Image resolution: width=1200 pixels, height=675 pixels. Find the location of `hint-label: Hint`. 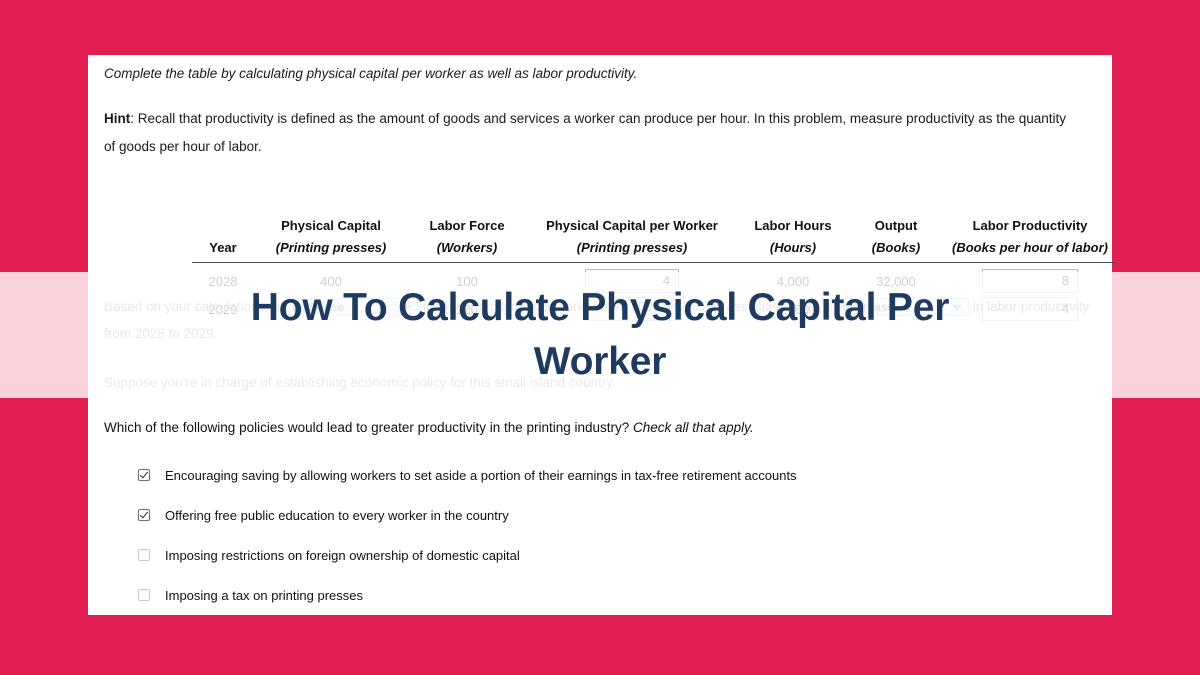

hint-label: Hint is located at coordinates (117, 118).